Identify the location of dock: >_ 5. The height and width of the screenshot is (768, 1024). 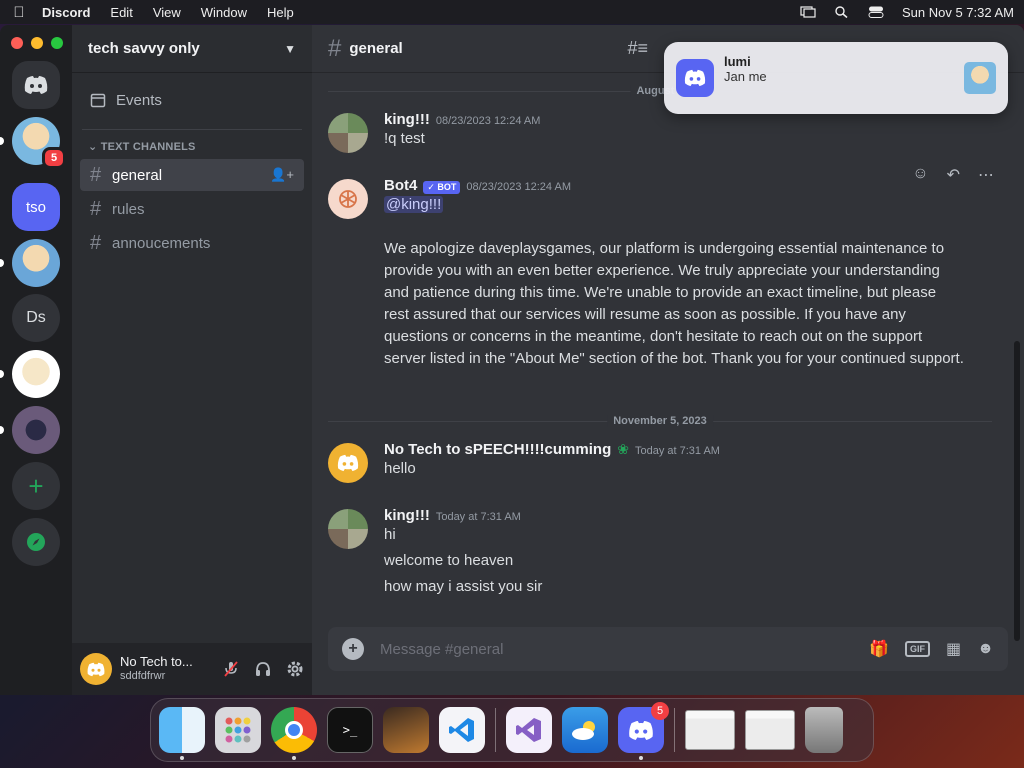
(512, 730).